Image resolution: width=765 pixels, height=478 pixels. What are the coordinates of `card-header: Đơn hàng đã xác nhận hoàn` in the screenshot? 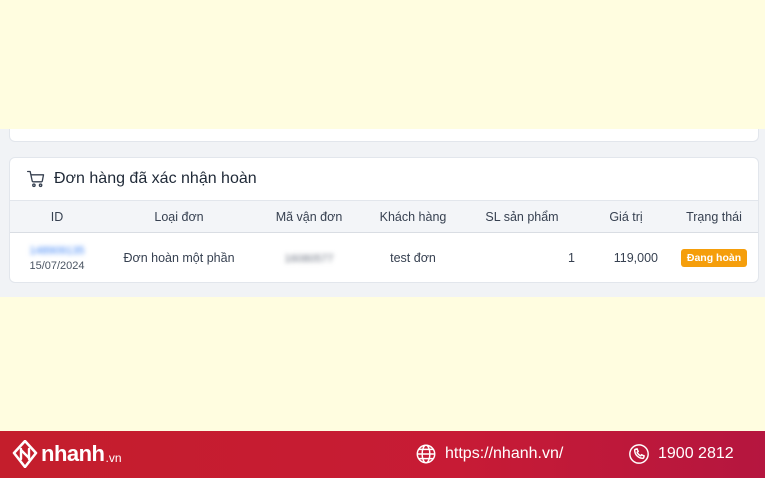 It's located at (384, 179).